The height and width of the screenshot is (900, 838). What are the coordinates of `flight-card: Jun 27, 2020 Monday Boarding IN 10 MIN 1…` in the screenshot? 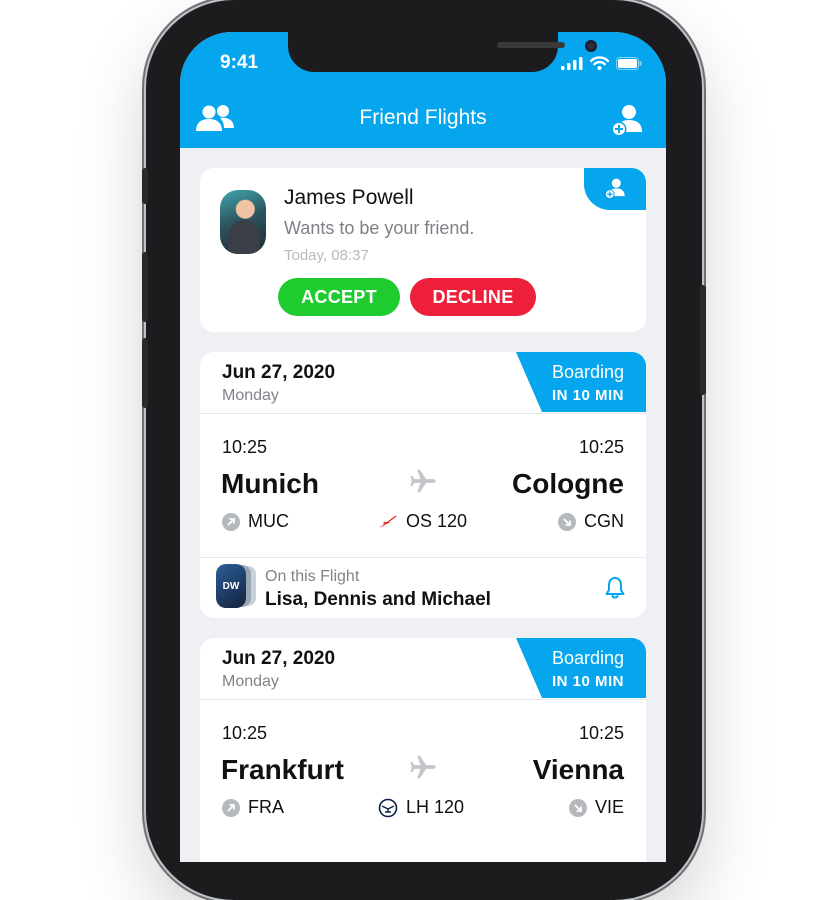 It's located at (423, 750).